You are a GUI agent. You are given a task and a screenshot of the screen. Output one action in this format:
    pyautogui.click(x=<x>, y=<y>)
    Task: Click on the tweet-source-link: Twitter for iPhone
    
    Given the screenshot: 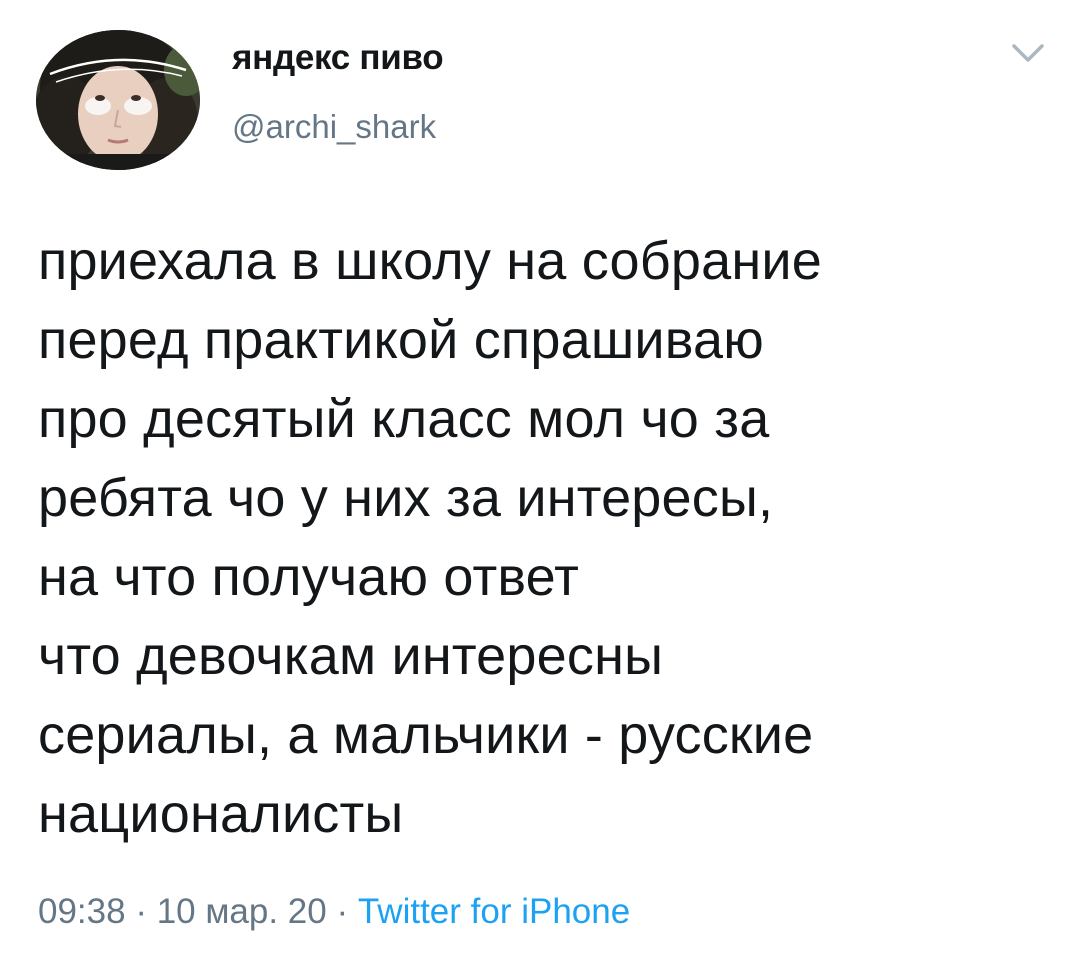 What is the action you would take?
    pyautogui.click(x=494, y=911)
    